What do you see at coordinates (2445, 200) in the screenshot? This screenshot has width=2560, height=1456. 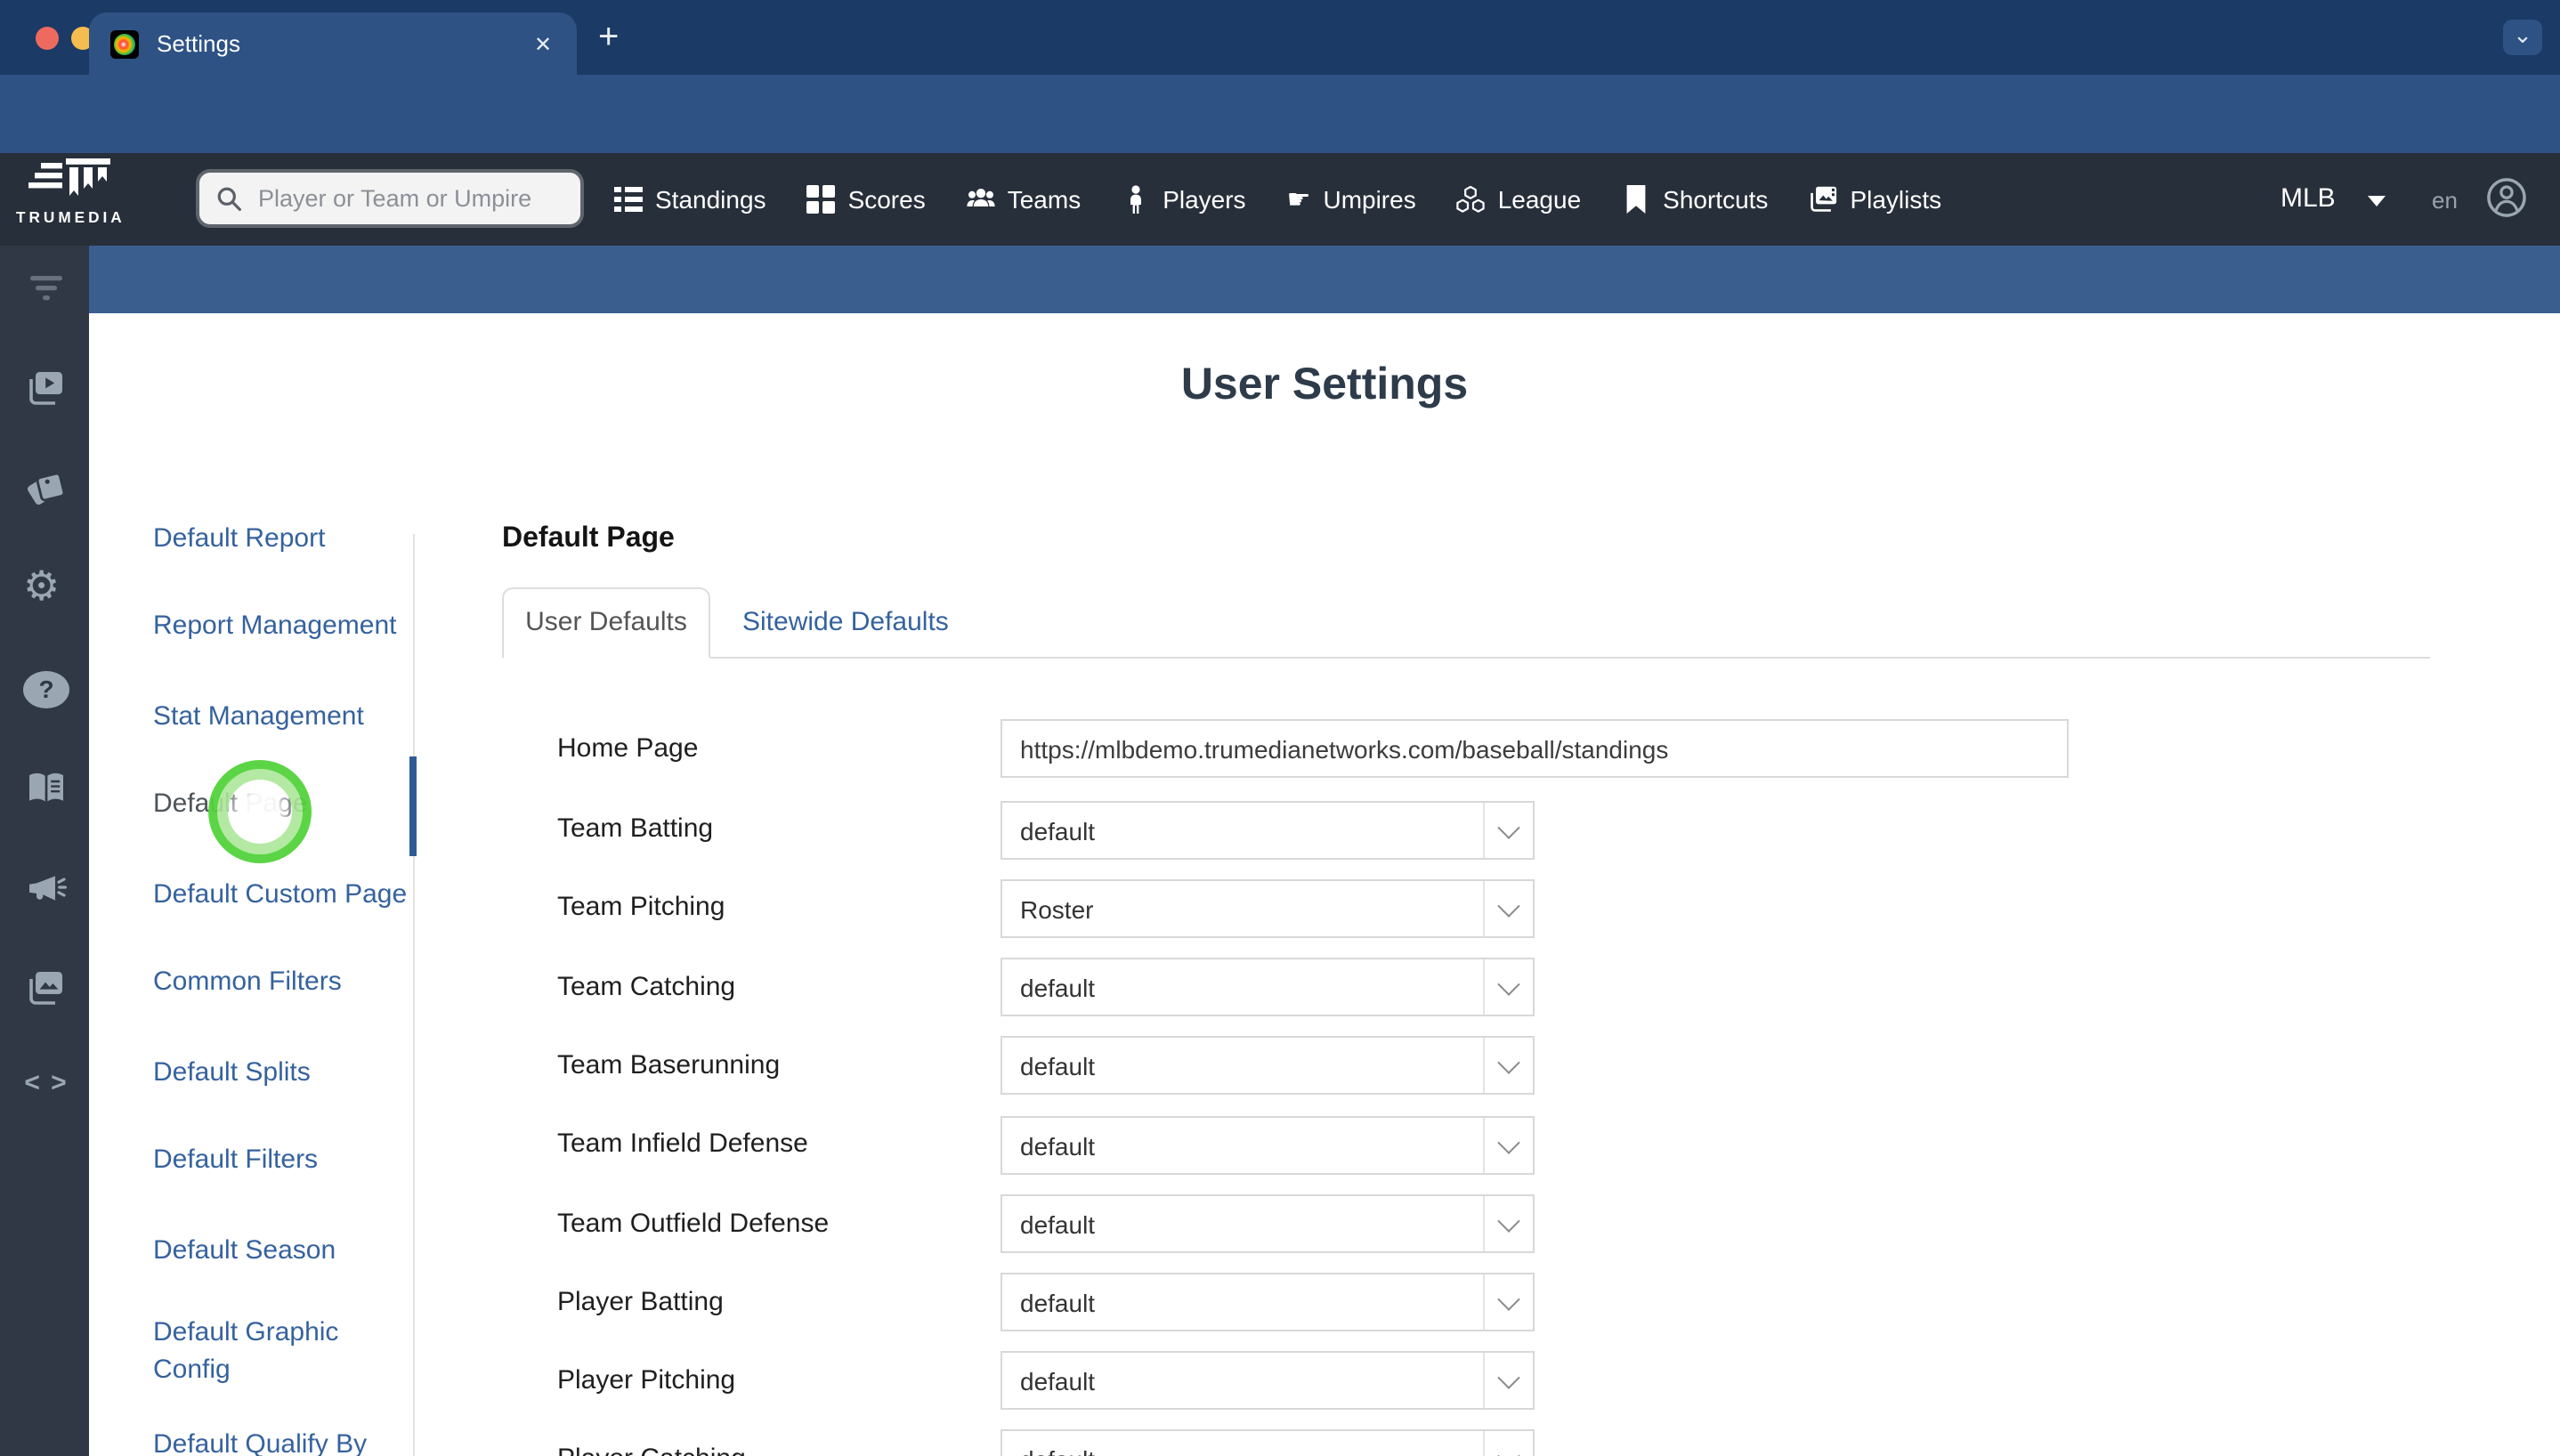 I see `language-toggle: en` at bounding box center [2445, 200].